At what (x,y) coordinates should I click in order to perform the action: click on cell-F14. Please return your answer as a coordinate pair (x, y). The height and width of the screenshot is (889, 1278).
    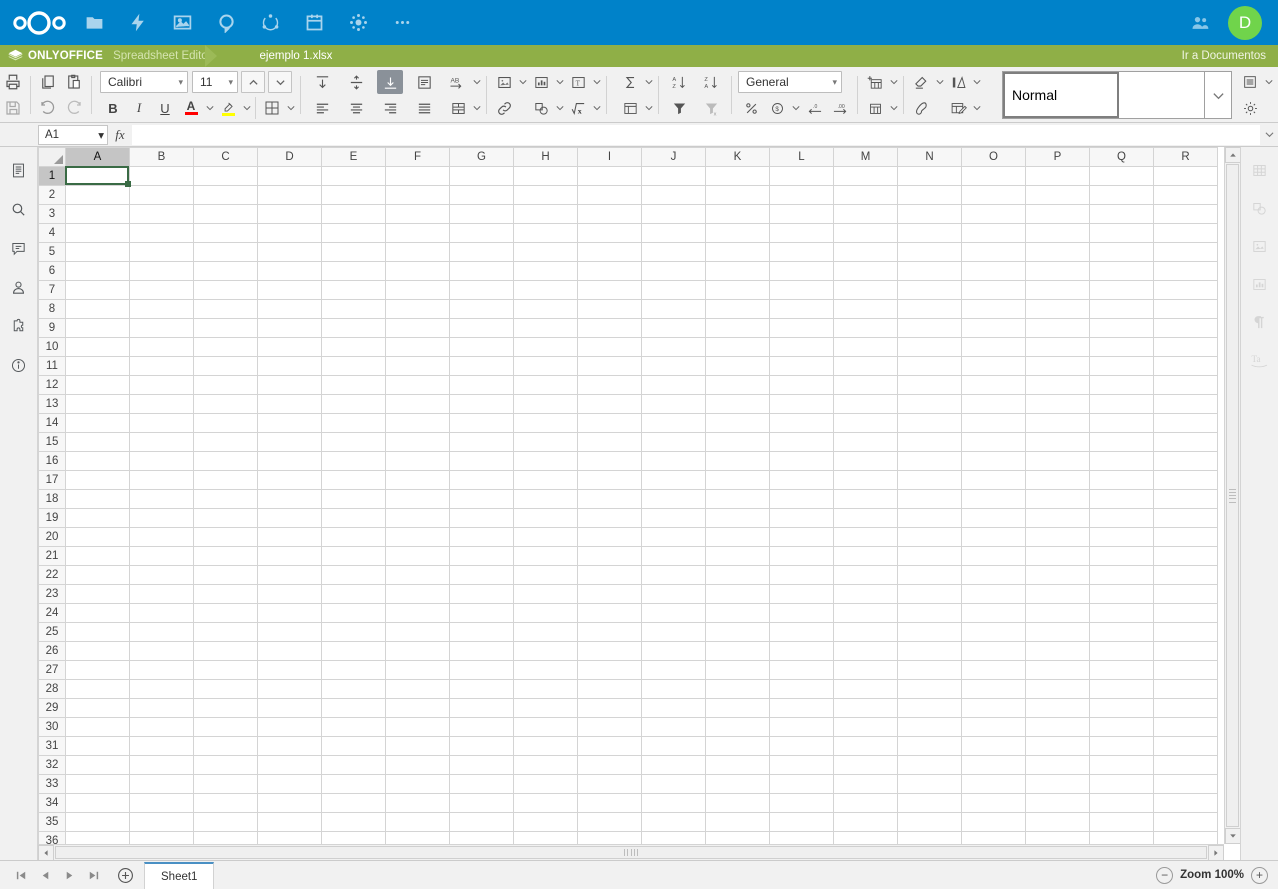
    Looking at the image, I should click on (417, 423).